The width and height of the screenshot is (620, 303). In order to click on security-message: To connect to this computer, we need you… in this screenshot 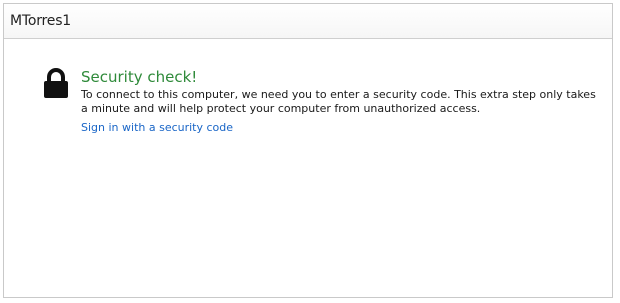, I will do `click(338, 101)`.